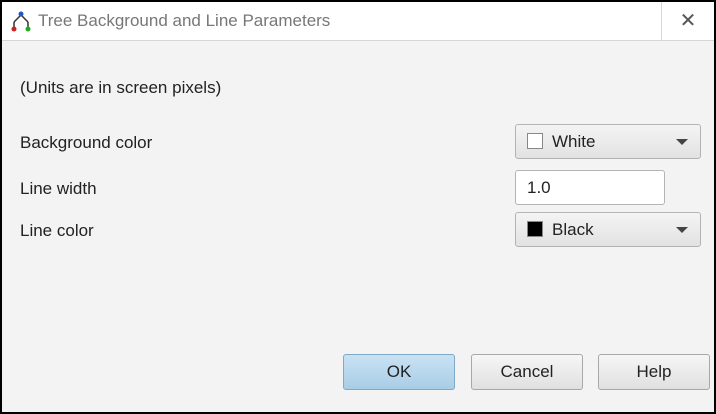 The height and width of the screenshot is (414, 716). I want to click on background-color-dropdown: White, so click(608, 141).